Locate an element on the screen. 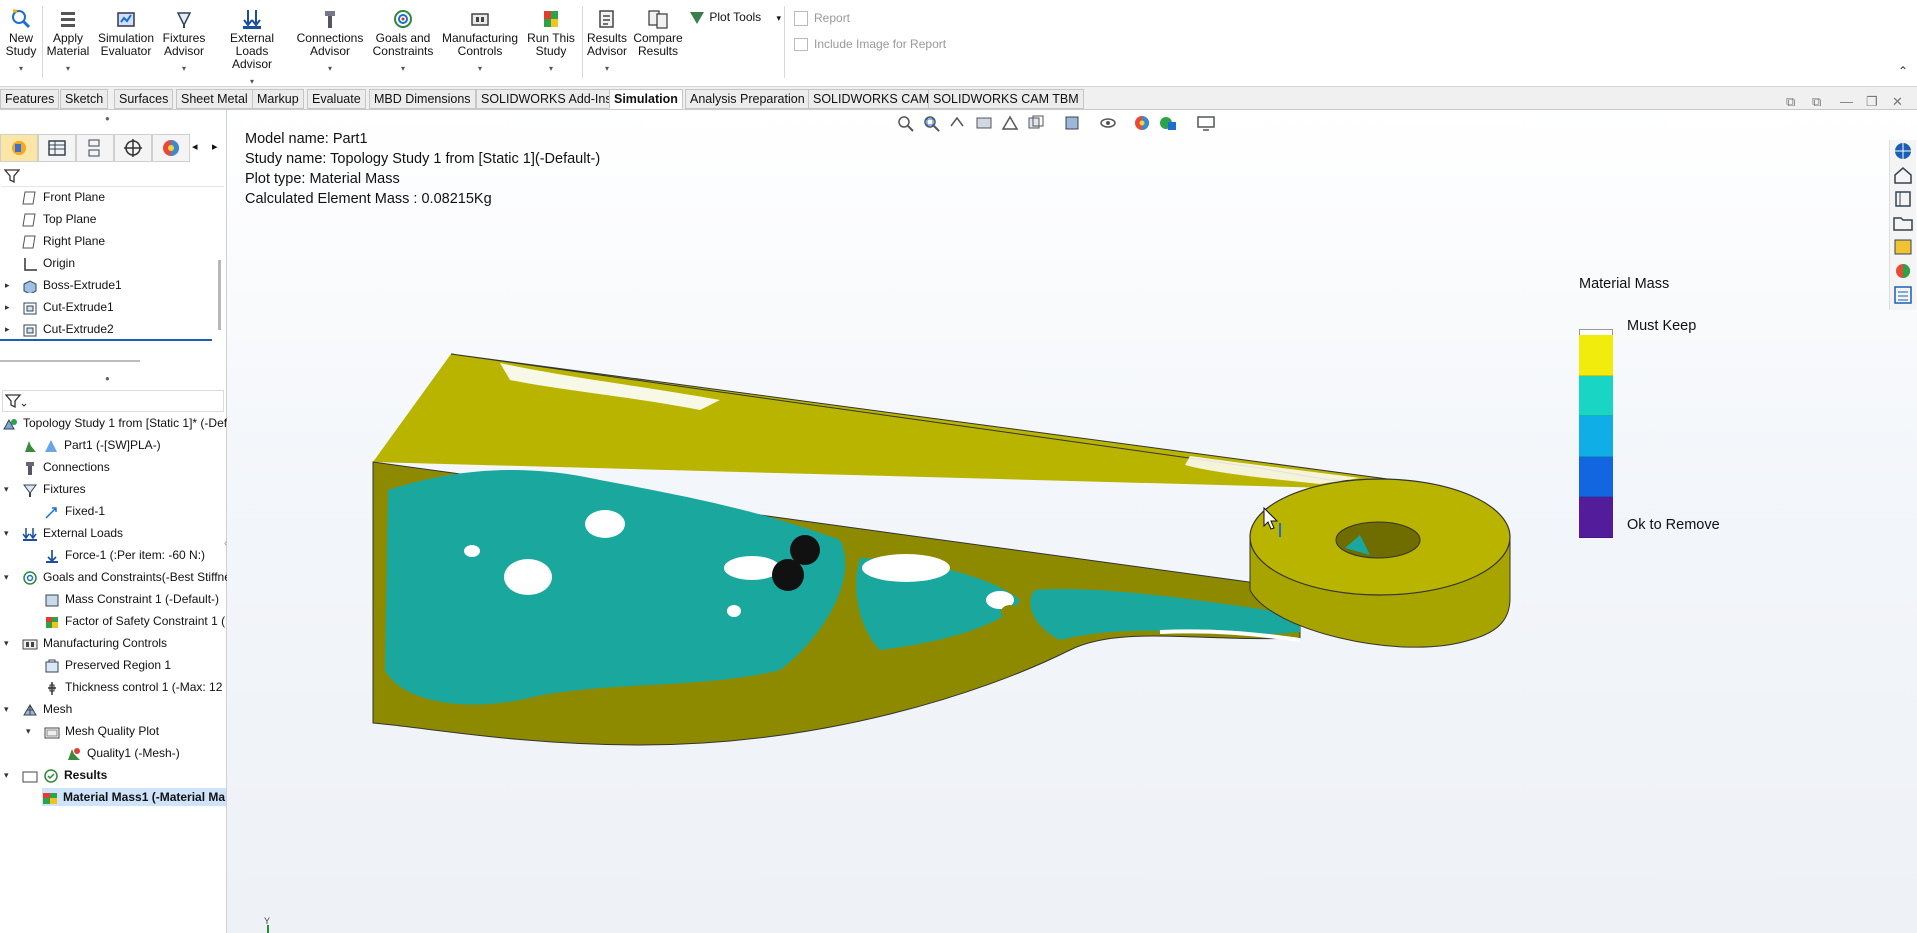 Image resolution: width=1917 pixels, height=933 pixels. compare-results-button: Compare Results is located at coordinates (658, 33).